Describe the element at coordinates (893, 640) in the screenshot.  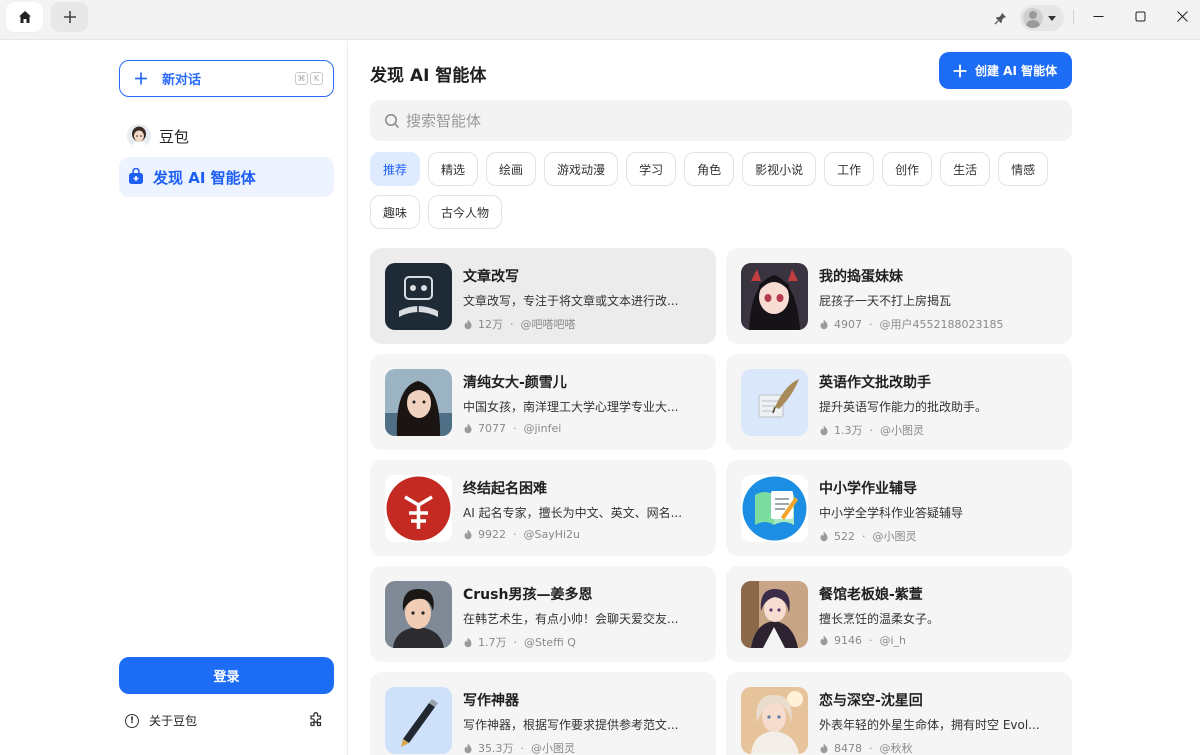
I see `bot-author: @i_h` at that location.